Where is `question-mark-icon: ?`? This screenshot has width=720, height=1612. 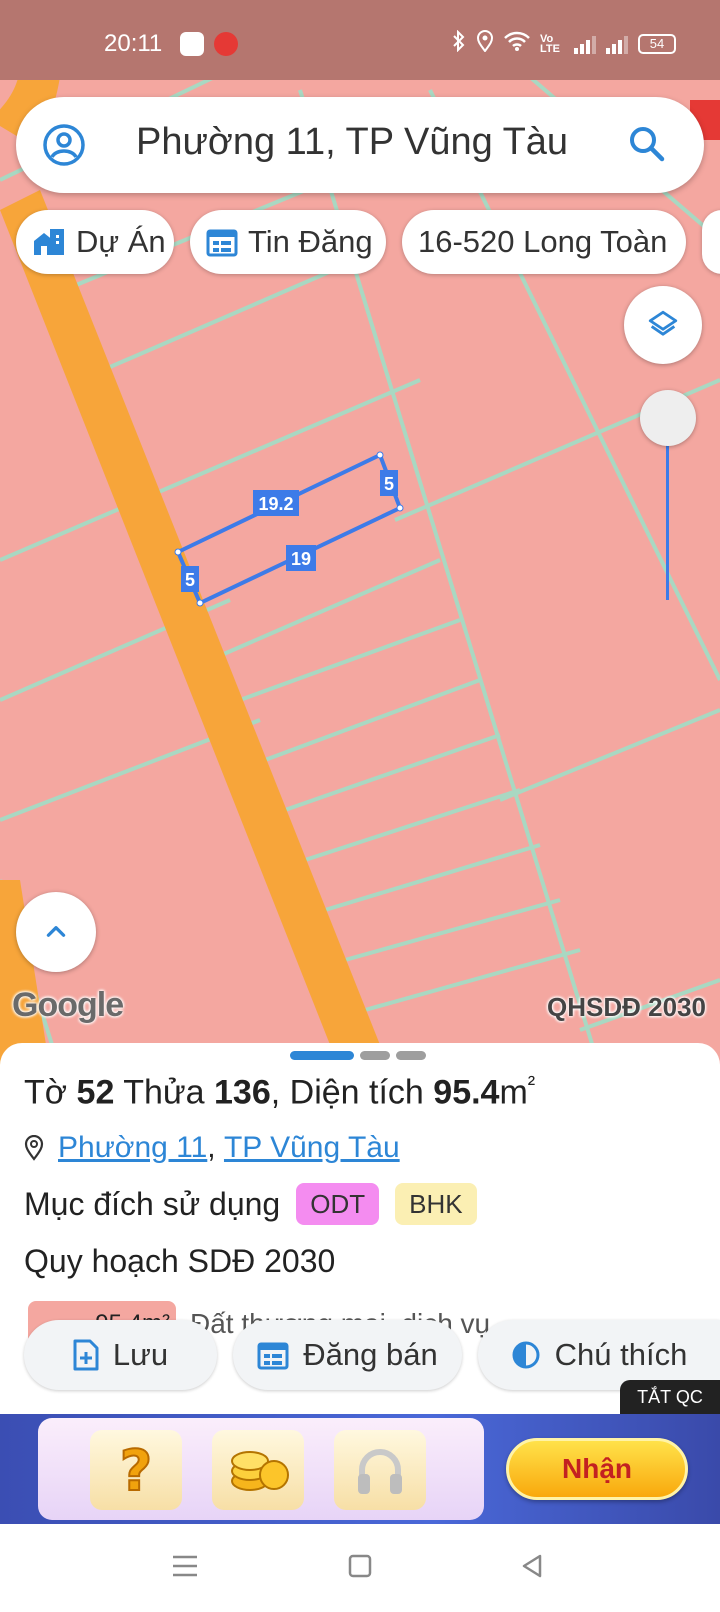
question-mark-icon: ? is located at coordinates (136, 1470).